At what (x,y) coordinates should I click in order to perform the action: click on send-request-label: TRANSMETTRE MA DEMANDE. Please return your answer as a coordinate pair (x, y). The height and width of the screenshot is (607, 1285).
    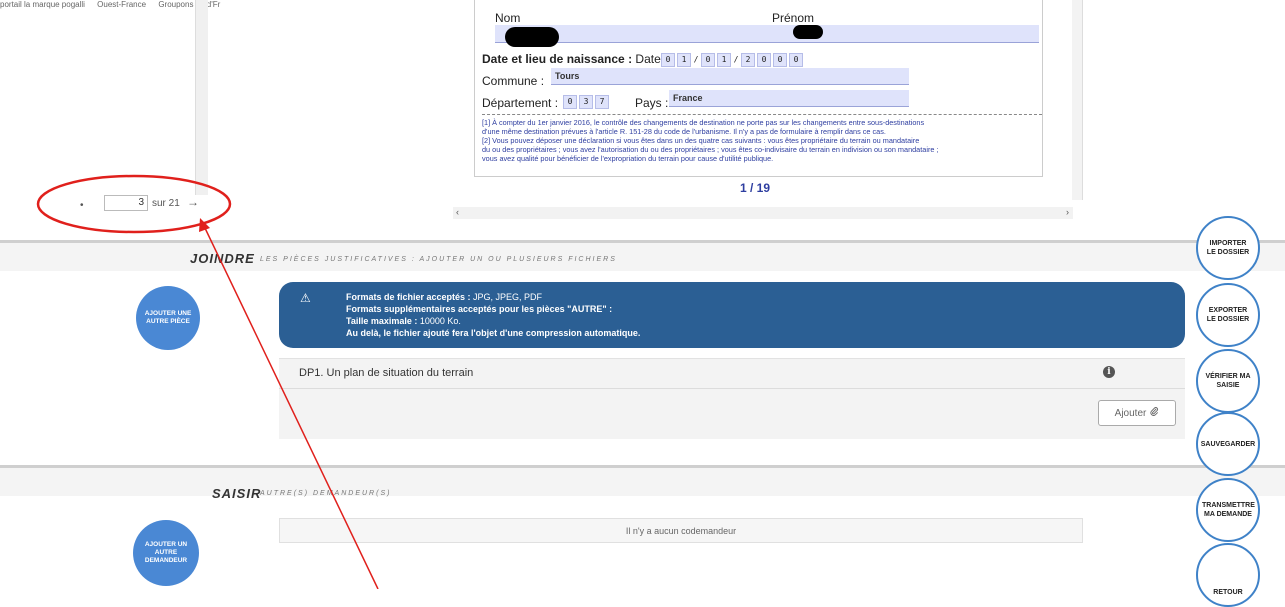
    Looking at the image, I should click on (1228, 510).